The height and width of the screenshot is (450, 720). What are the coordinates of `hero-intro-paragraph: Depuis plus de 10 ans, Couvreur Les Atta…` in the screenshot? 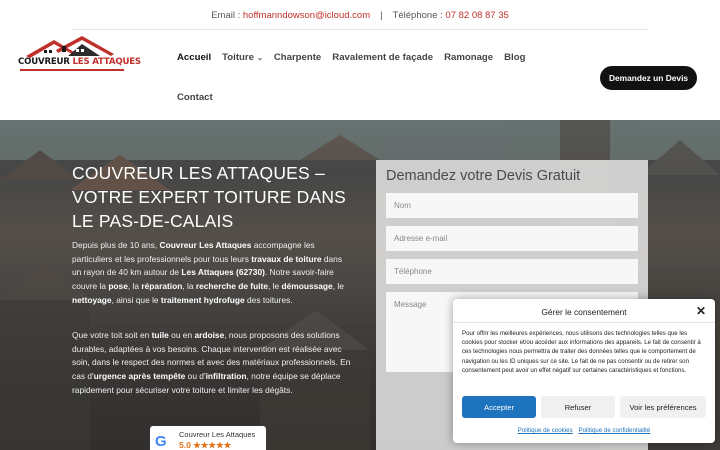 It's located at (208, 272).